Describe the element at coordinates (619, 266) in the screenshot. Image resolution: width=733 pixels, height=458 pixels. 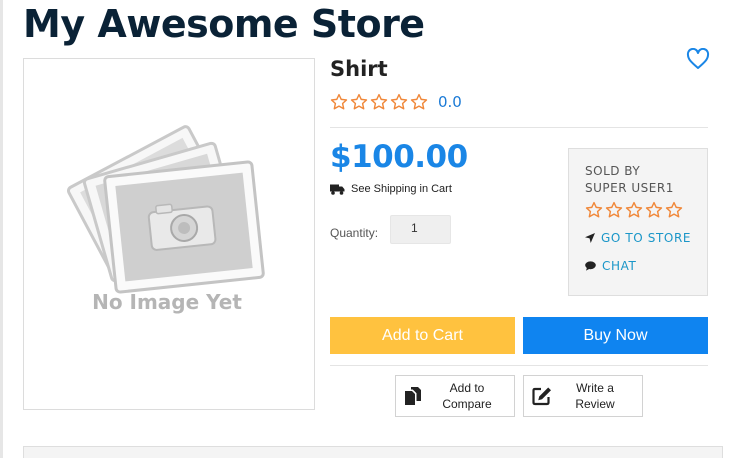
I see `chat-label: CHAT` at that location.